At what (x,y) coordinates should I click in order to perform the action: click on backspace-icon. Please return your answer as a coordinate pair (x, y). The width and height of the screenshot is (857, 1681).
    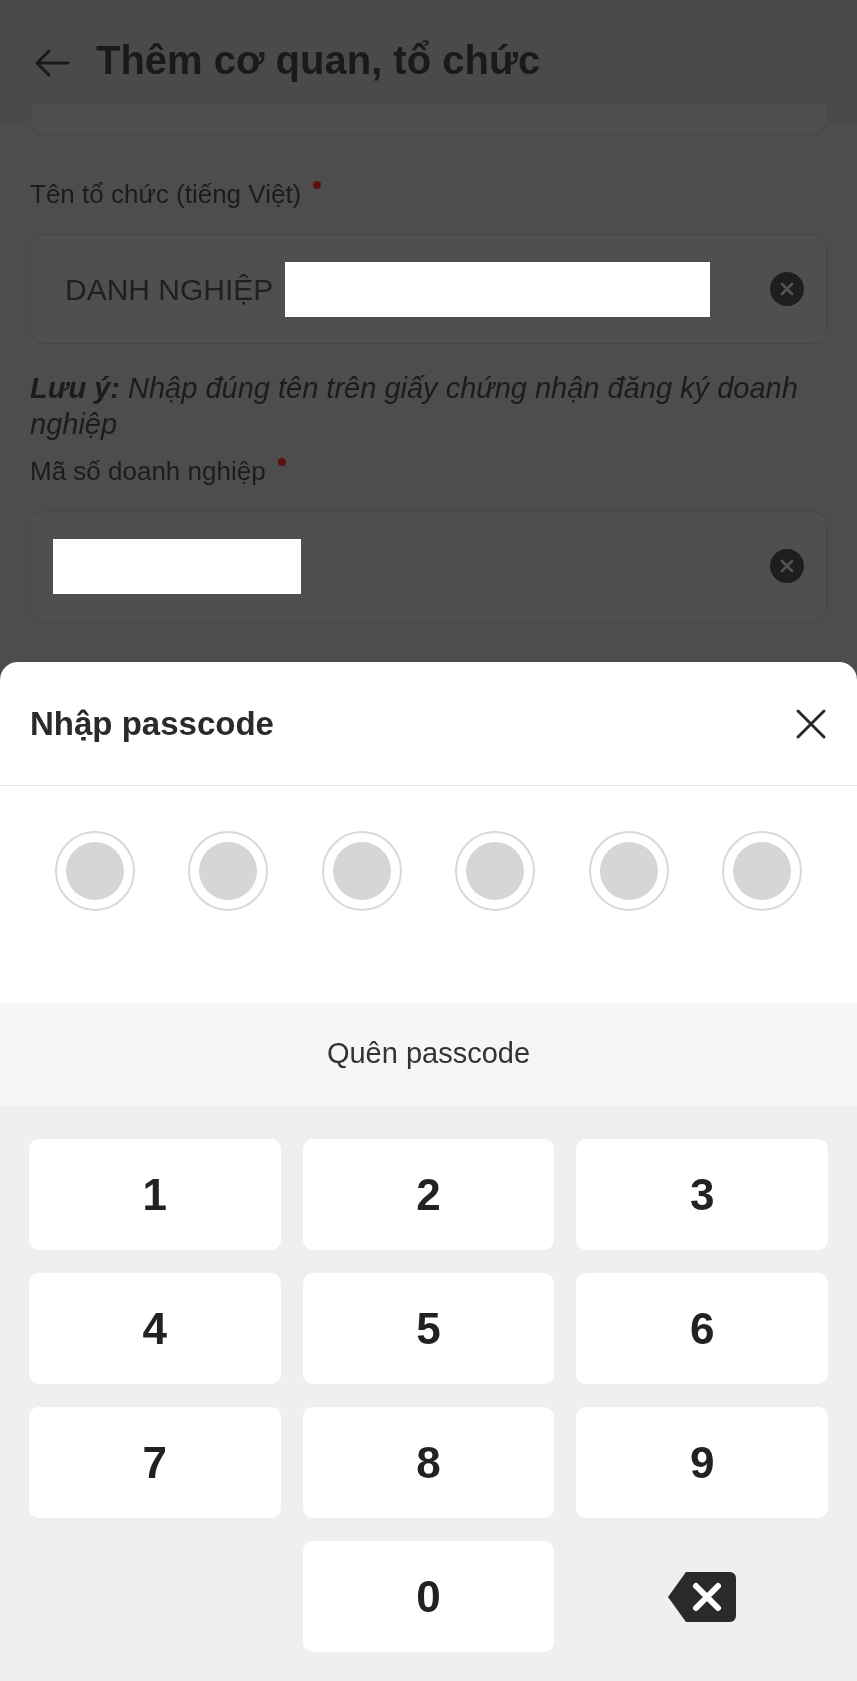
    Looking at the image, I should click on (702, 1596).